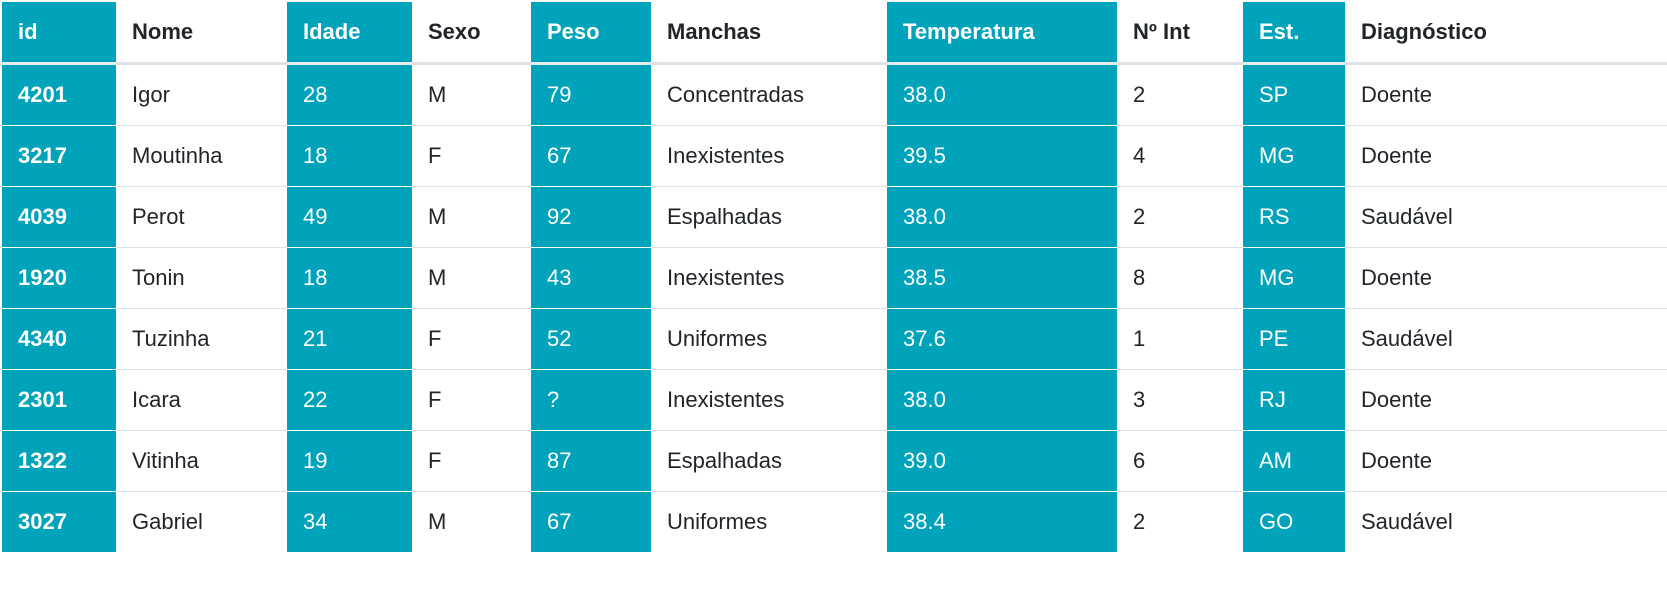 This screenshot has height=593, width=1667. What do you see at coordinates (1180, 339) in the screenshot?
I see `cell-n-int: 1` at bounding box center [1180, 339].